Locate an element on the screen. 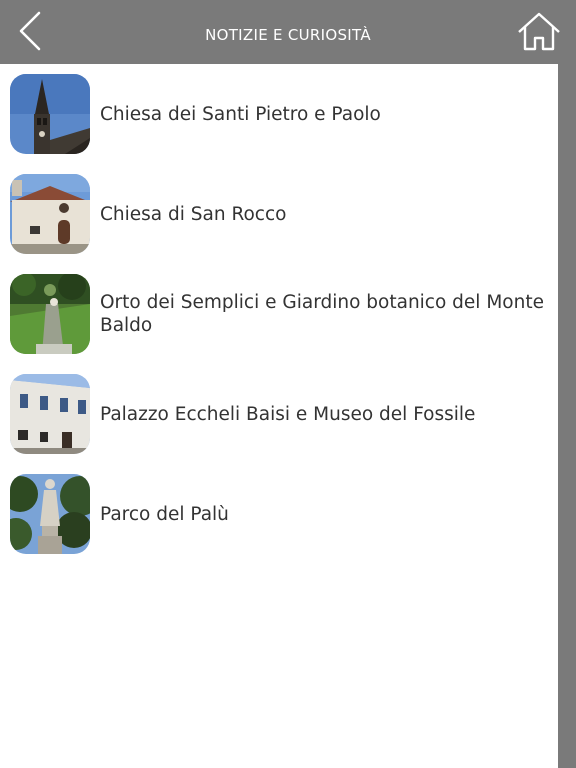 The image size is (576, 768). page-title: NOTIZIE E CURIOSITÀ is located at coordinates (288, 35).